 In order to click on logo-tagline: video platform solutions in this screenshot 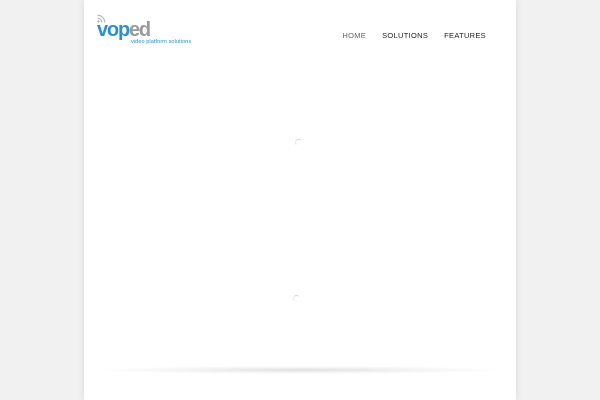, I will do `click(161, 42)`.